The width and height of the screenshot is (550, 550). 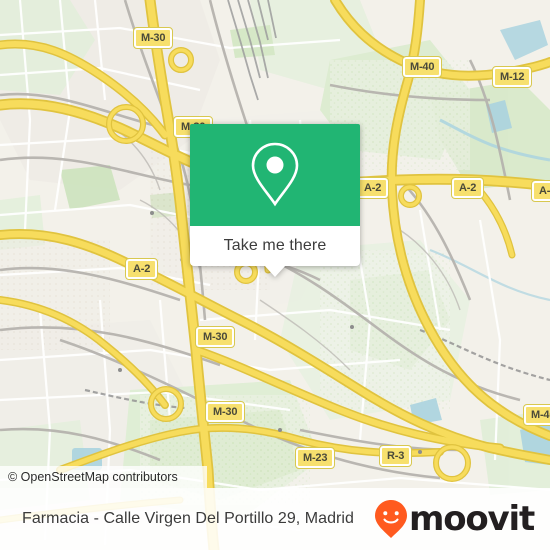 I want to click on location-callout-card: Take me there, so click(x=275, y=200).